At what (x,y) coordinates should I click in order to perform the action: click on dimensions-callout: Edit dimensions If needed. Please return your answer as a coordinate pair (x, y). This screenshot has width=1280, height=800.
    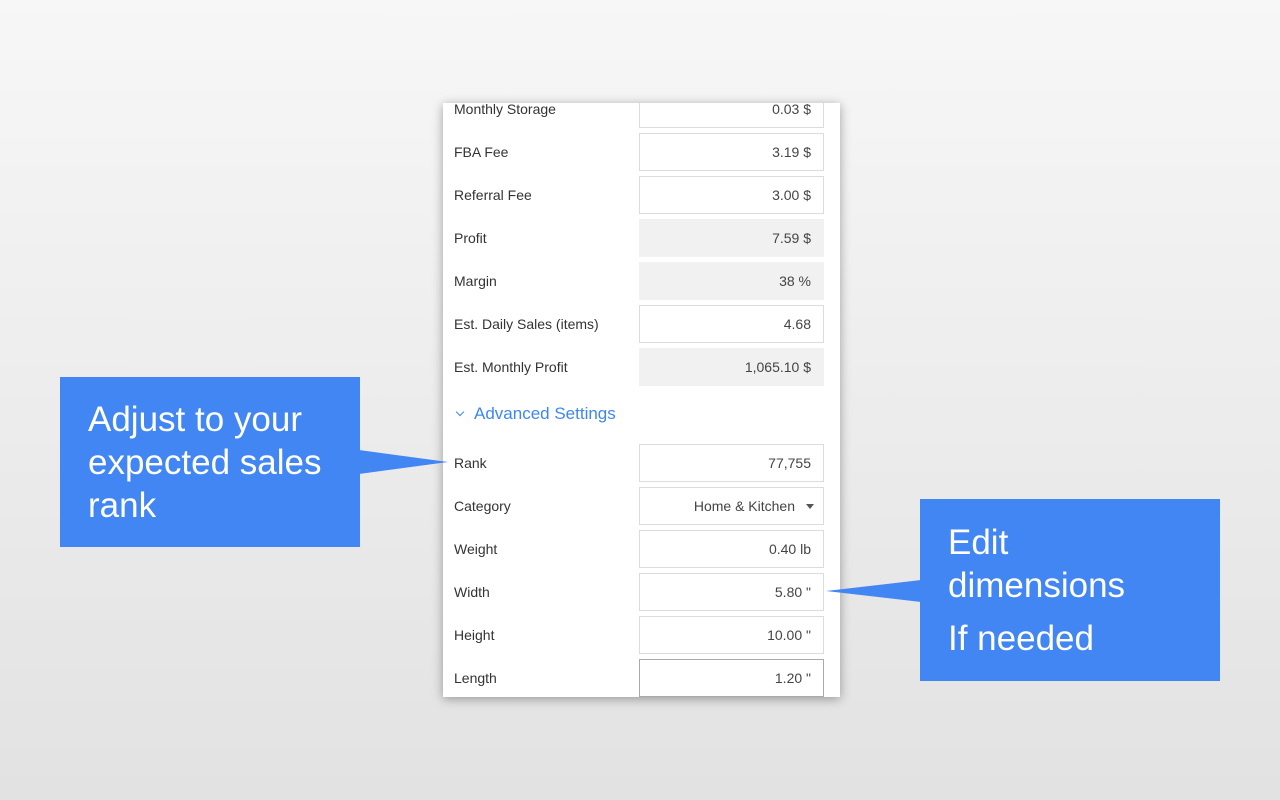
    Looking at the image, I should click on (1070, 590).